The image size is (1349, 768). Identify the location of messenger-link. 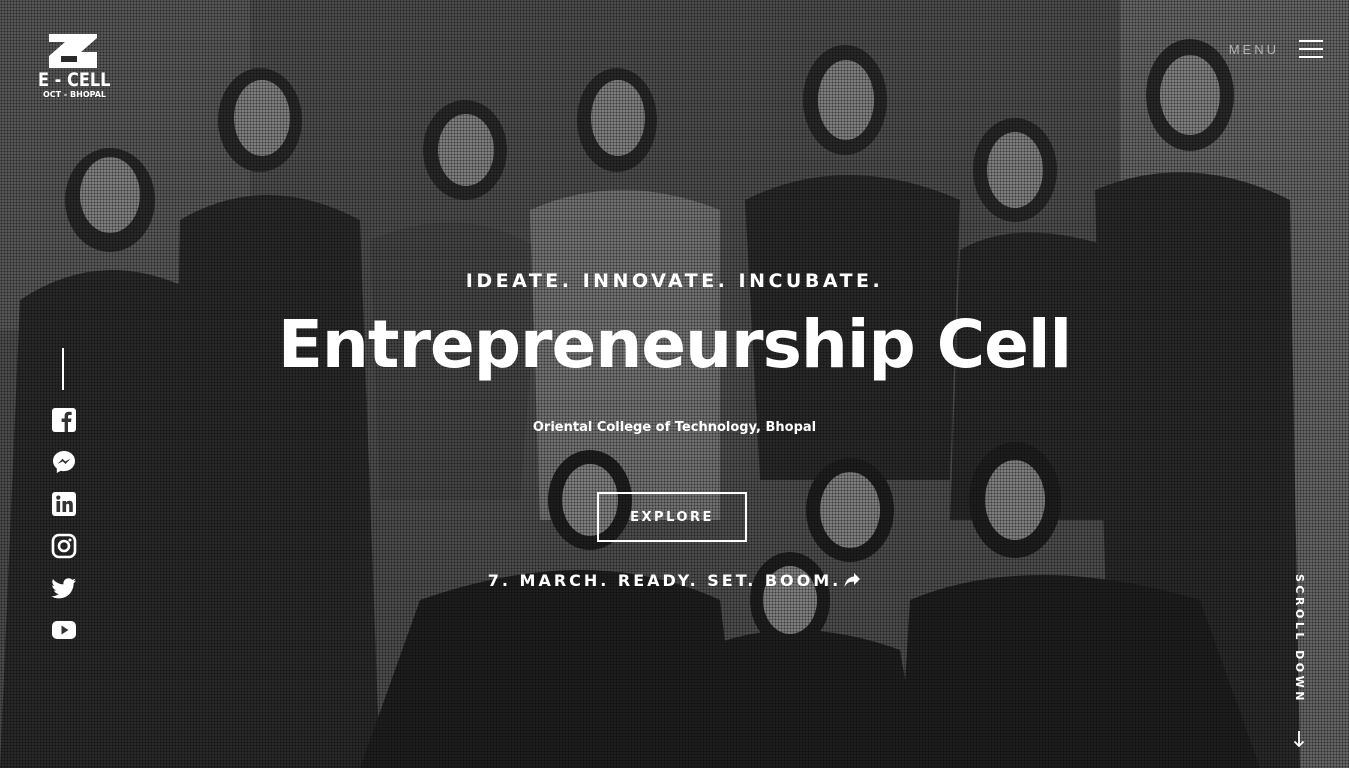
(64, 462).